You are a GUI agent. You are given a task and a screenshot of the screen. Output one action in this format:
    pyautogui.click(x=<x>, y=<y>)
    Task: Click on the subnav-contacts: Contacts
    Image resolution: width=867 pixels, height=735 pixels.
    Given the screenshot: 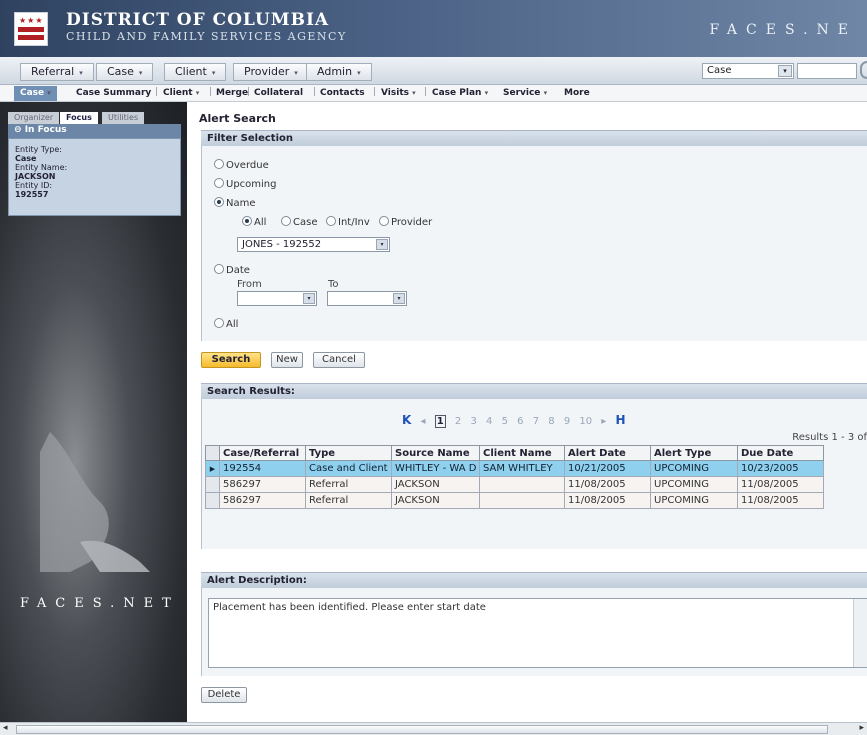 What is the action you would take?
    pyautogui.click(x=342, y=93)
    